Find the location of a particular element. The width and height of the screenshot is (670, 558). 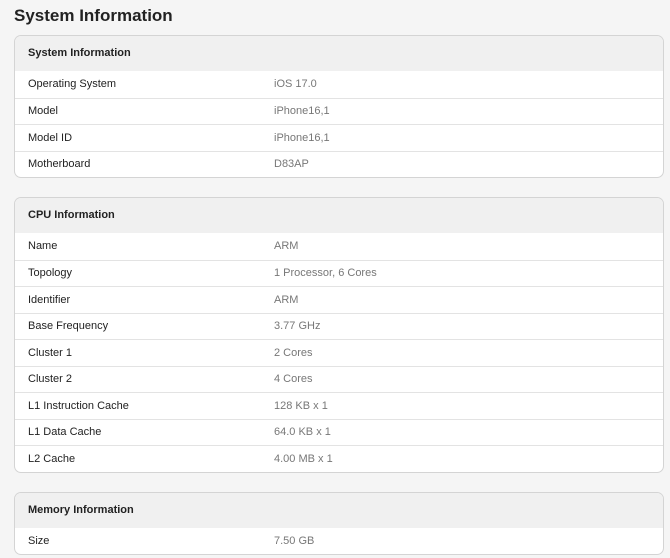

row-label: Size is located at coordinates (39, 540).